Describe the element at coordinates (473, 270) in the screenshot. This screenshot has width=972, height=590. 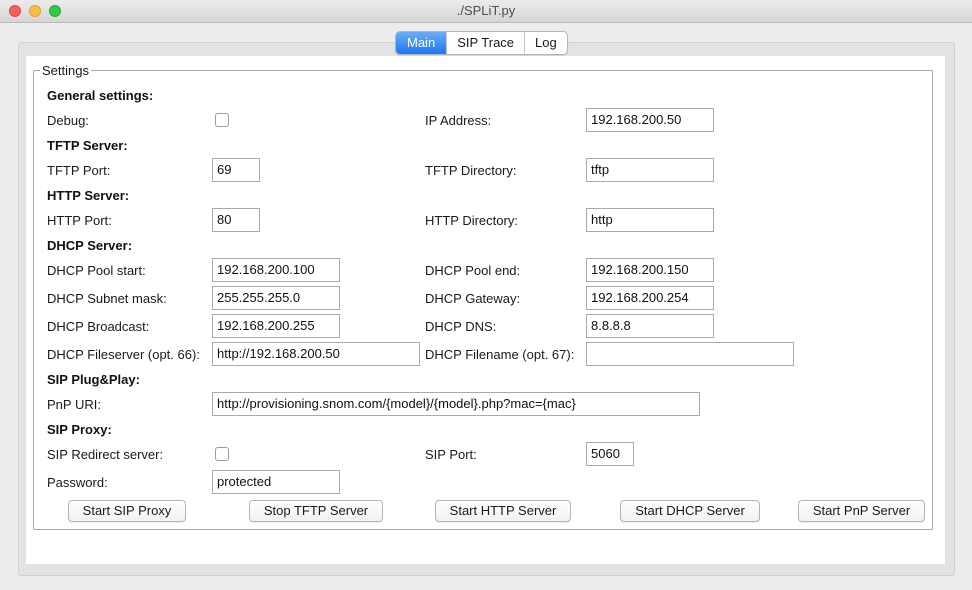
I see `dhcp-pool-end-label: DHCP Pool end:` at that location.